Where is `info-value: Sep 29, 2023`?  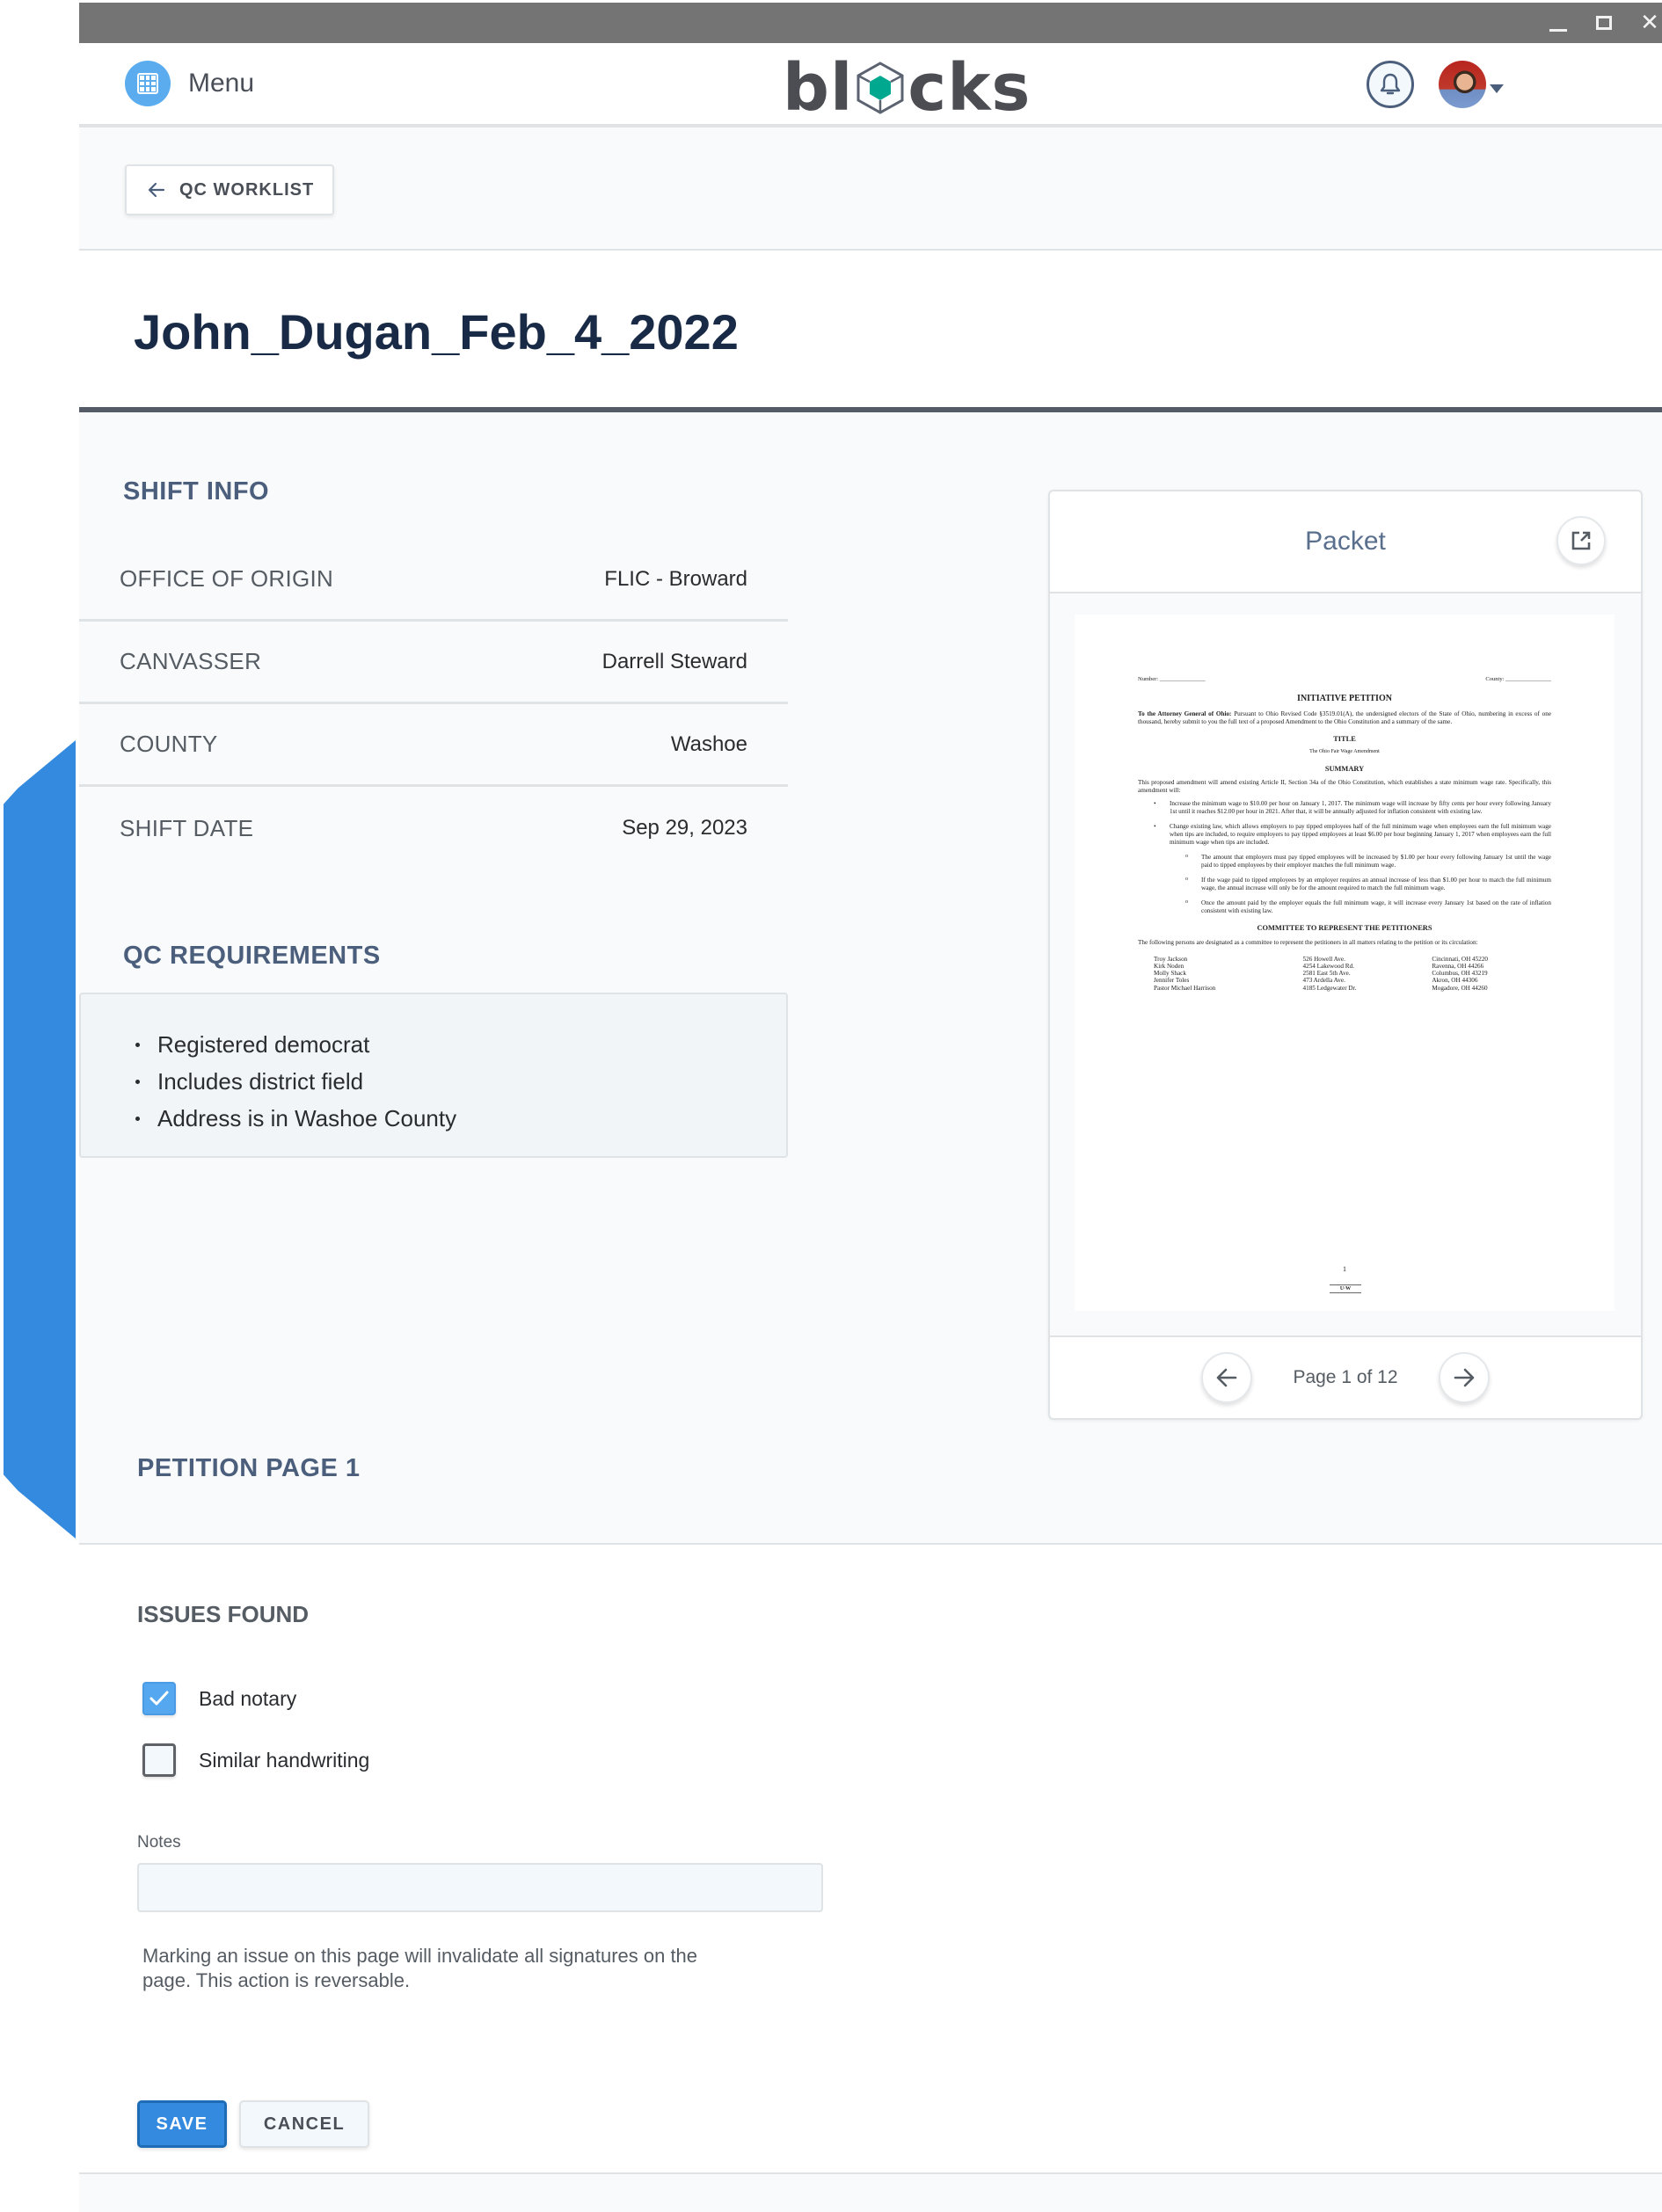 info-value: Sep 29, 2023 is located at coordinates (684, 828).